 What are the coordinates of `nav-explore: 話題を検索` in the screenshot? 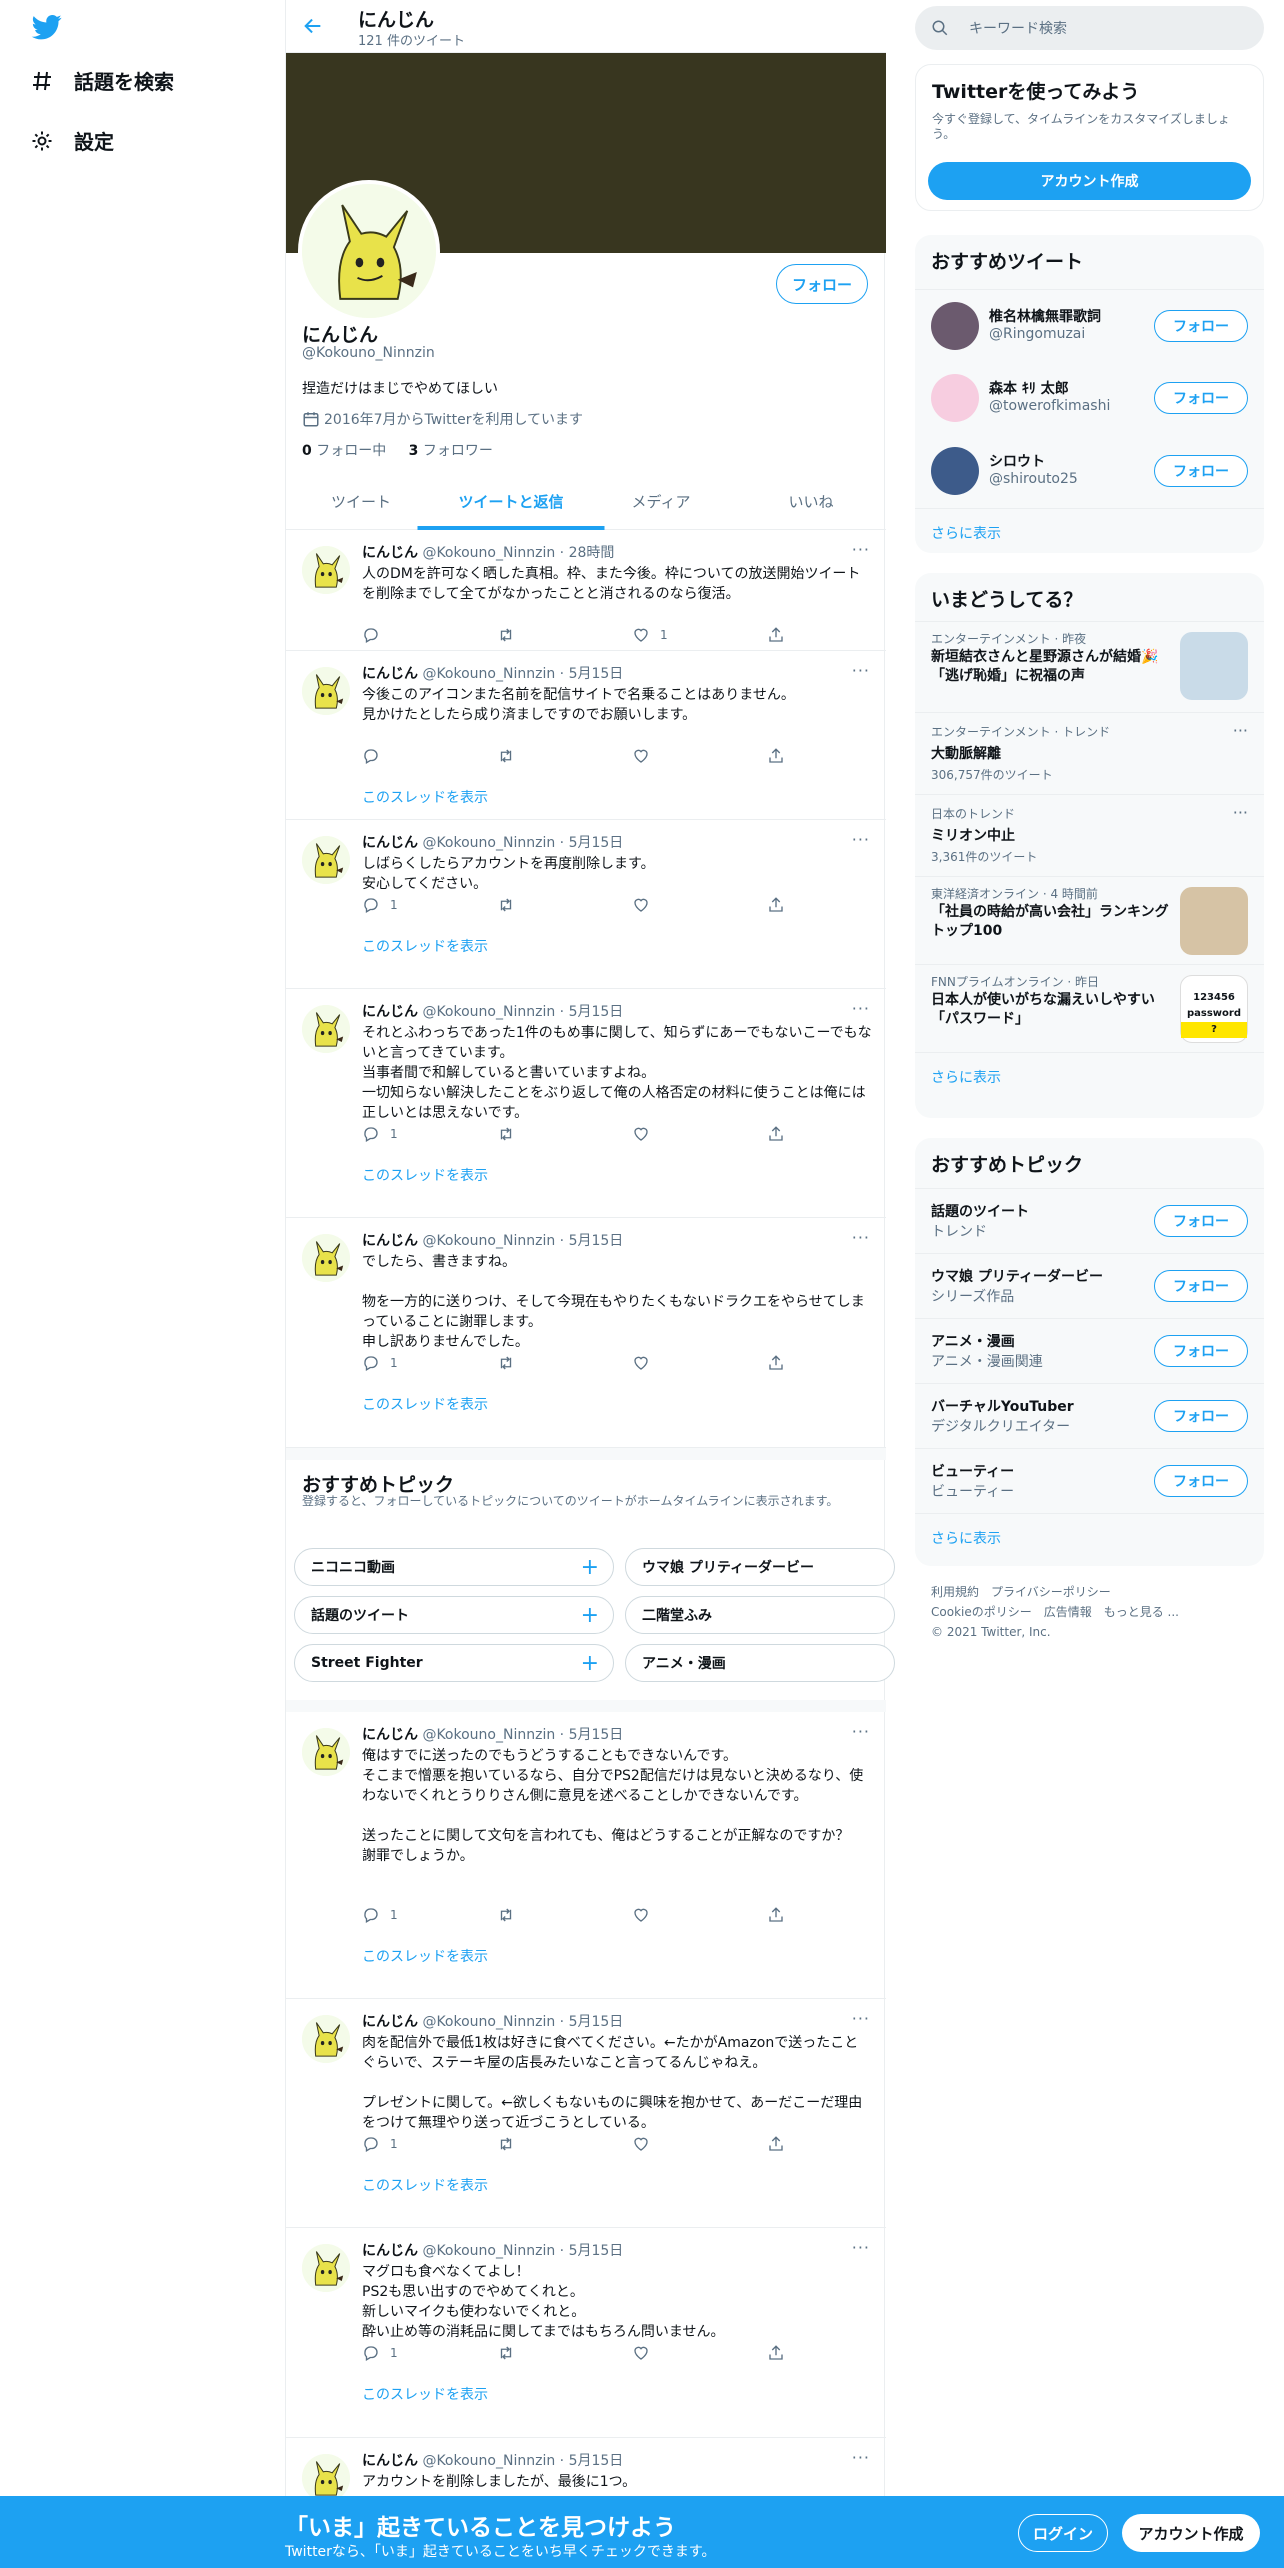 It's located at (102, 80).